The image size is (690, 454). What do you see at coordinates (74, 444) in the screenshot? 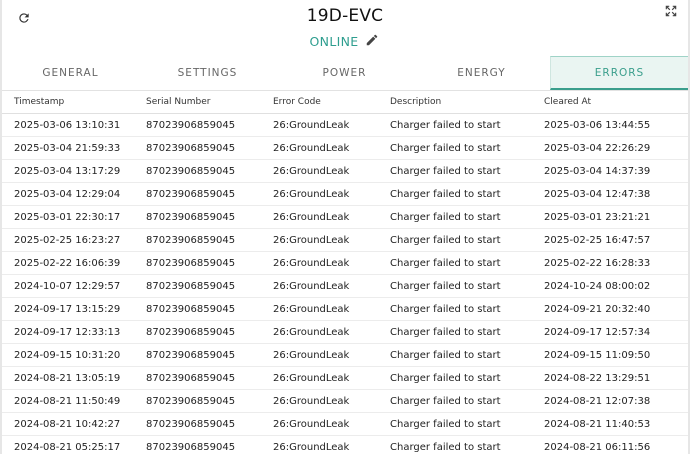
I see `timestamp-cell: 2024-08-21 05:25:17` at bounding box center [74, 444].